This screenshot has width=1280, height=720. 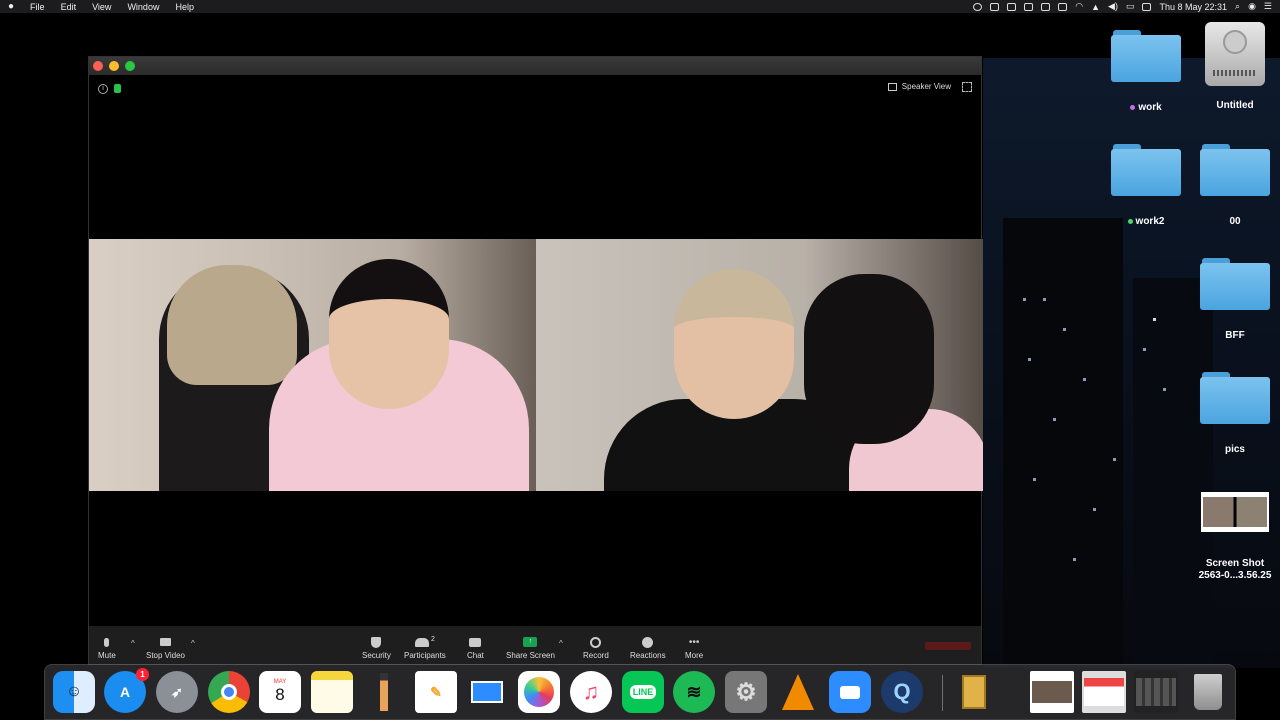 I want to click on folder-label: BFF, so click(x=1235, y=335).